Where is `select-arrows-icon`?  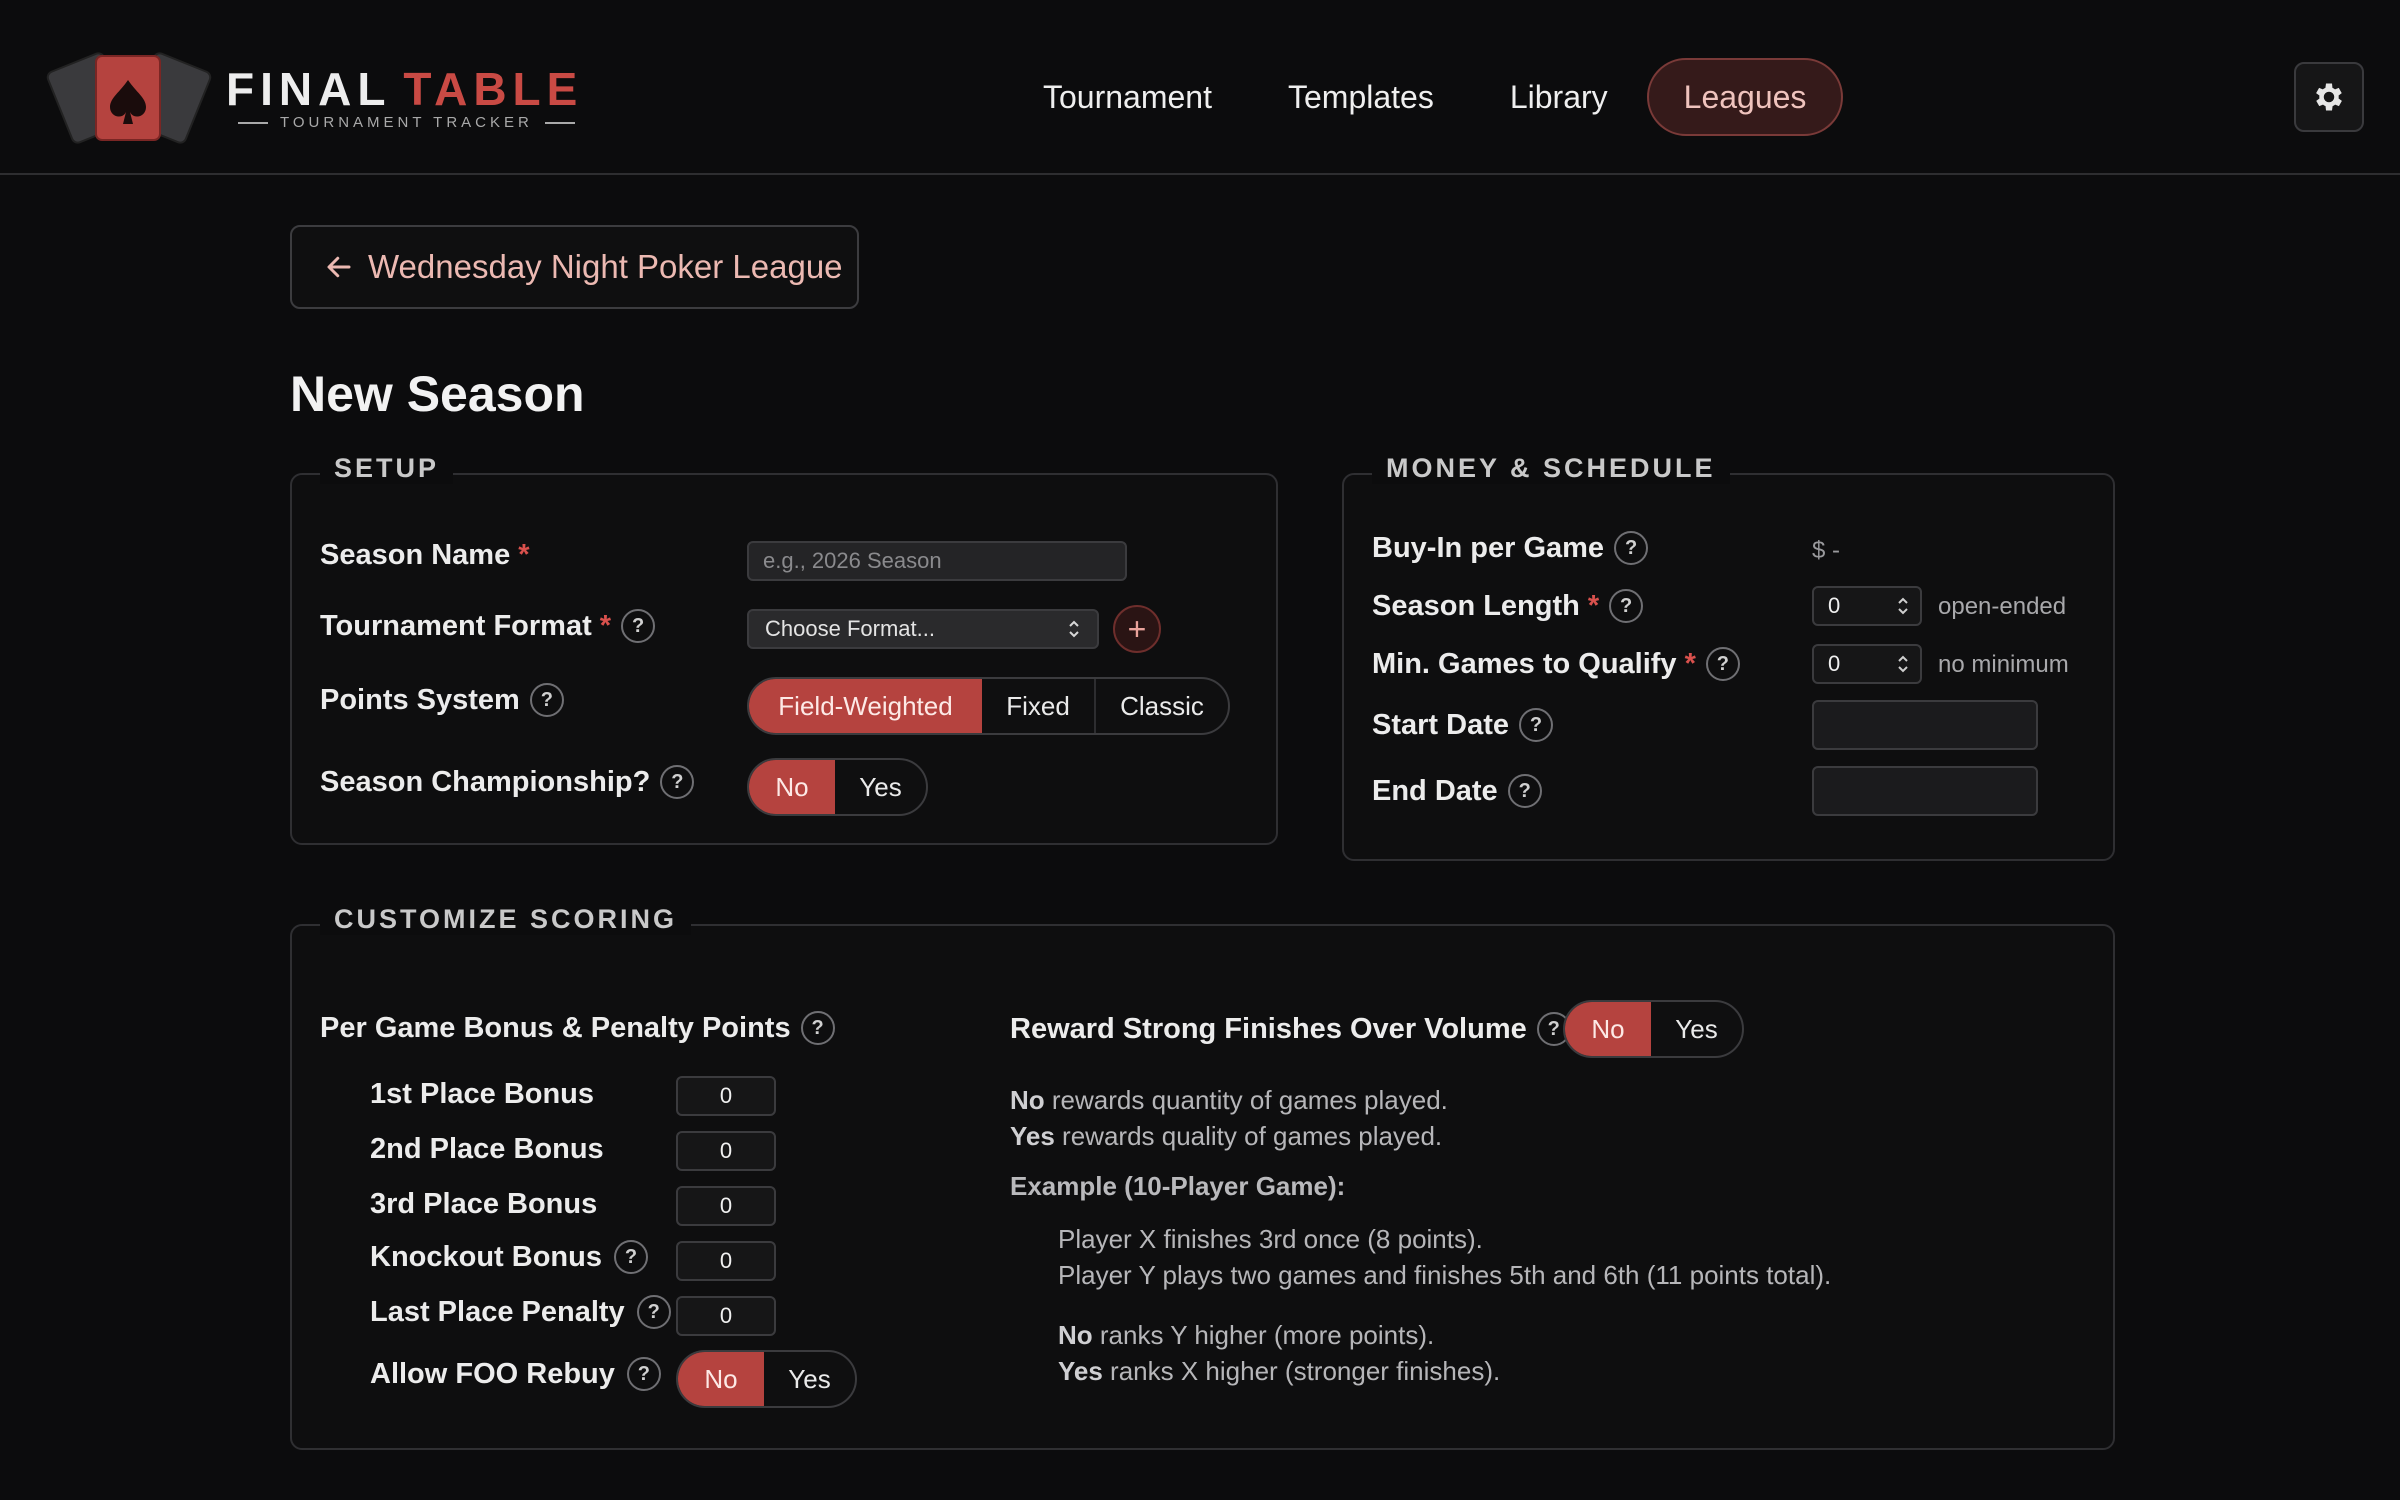
select-arrows-icon is located at coordinates (1074, 629).